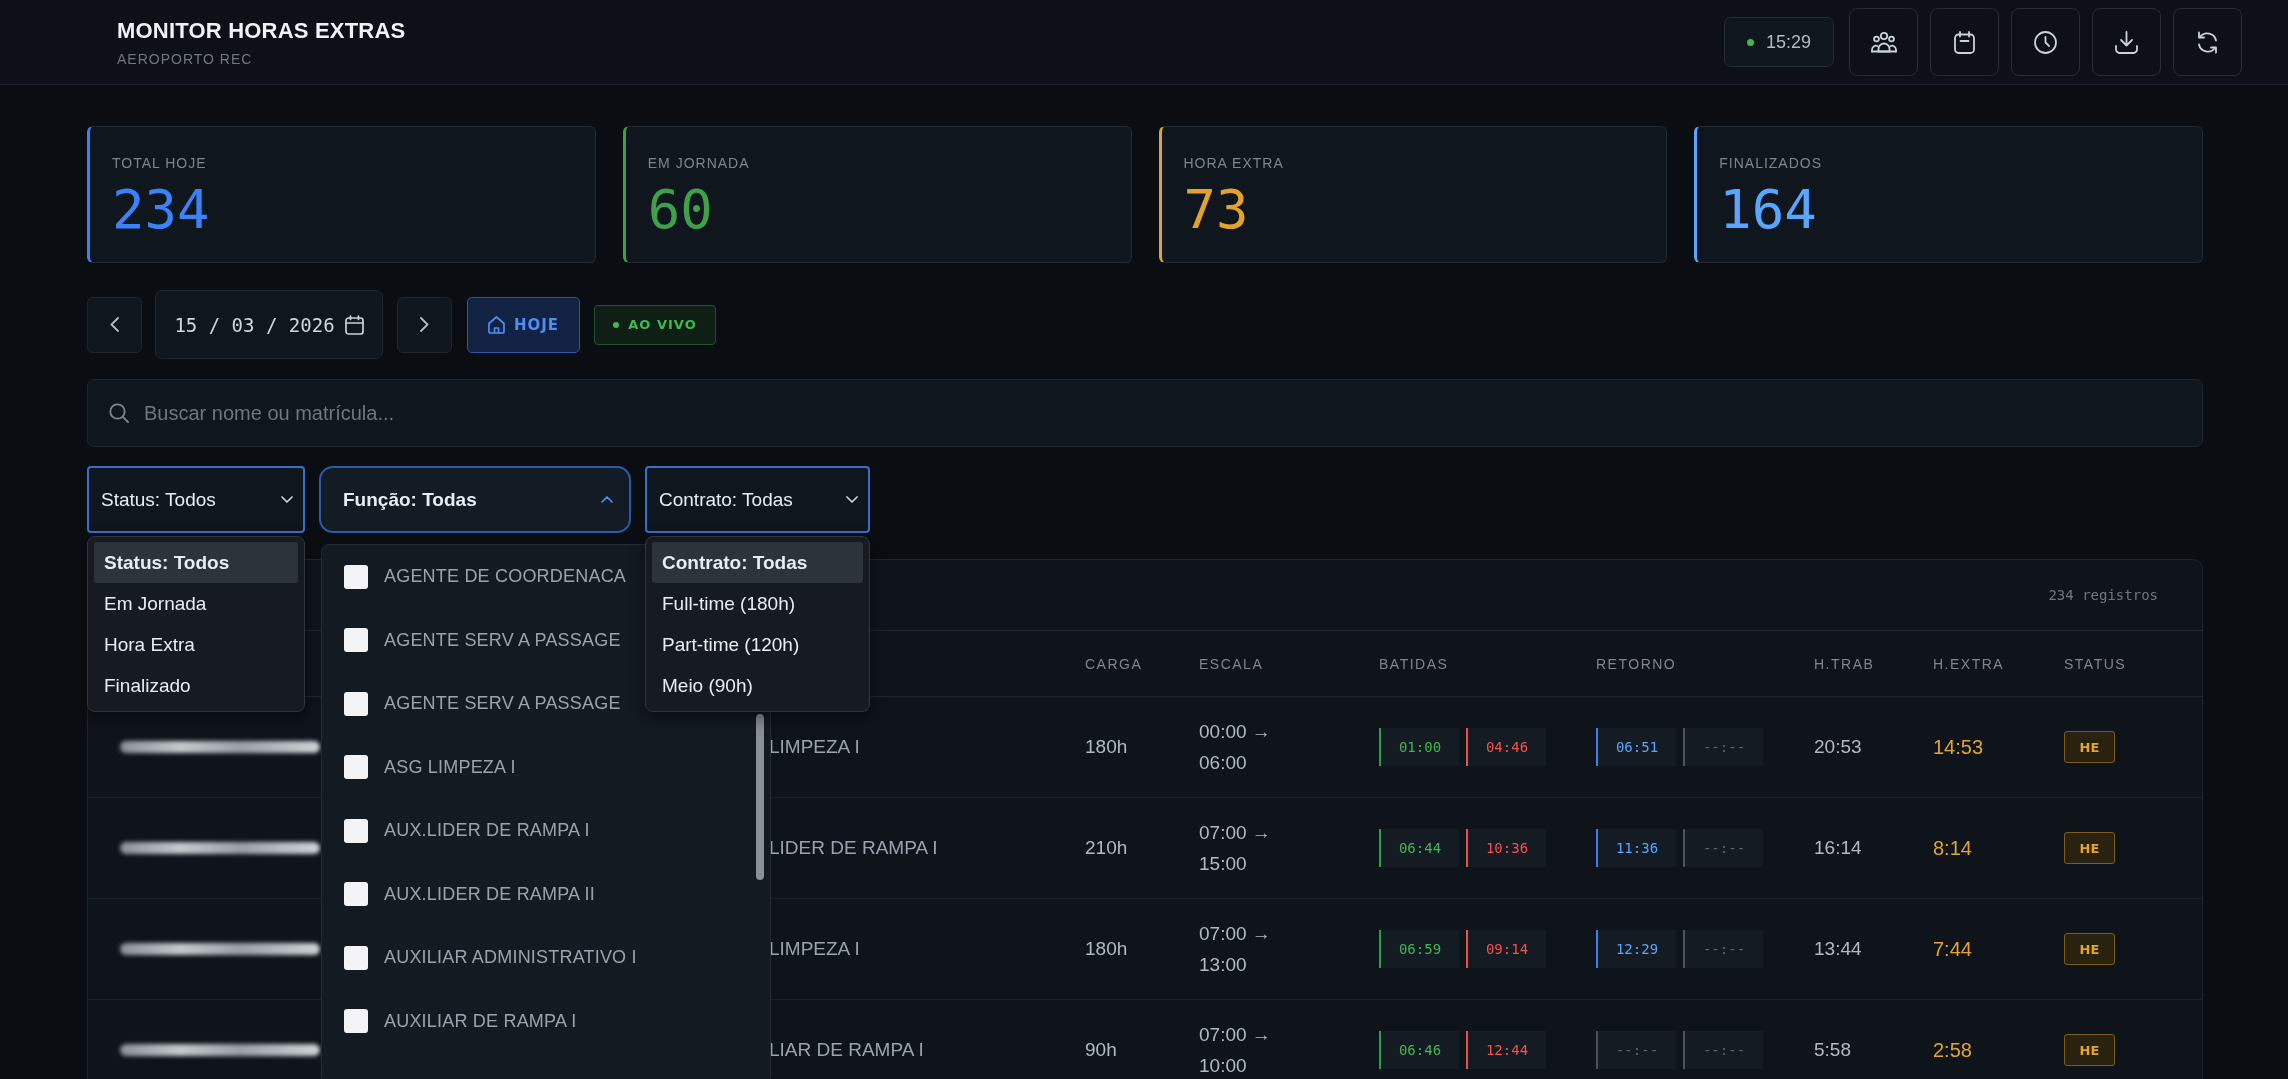 Image resolution: width=2288 pixels, height=1079 pixels. Describe the element at coordinates (1506, 1050) in the screenshot. I see `punch-time: 12:44` at that location.